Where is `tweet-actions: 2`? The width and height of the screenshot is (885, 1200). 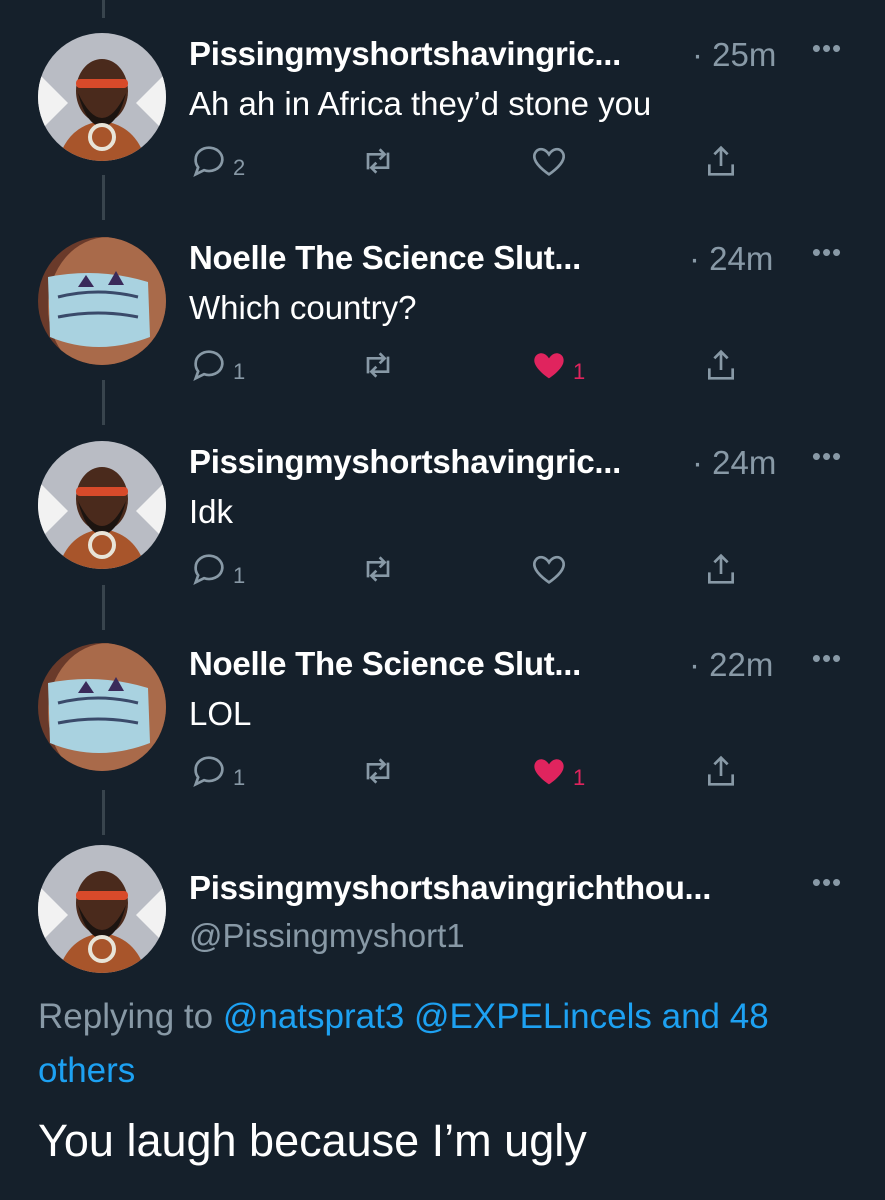 tweet-actions: 2 is located at coordinates (469, 163).